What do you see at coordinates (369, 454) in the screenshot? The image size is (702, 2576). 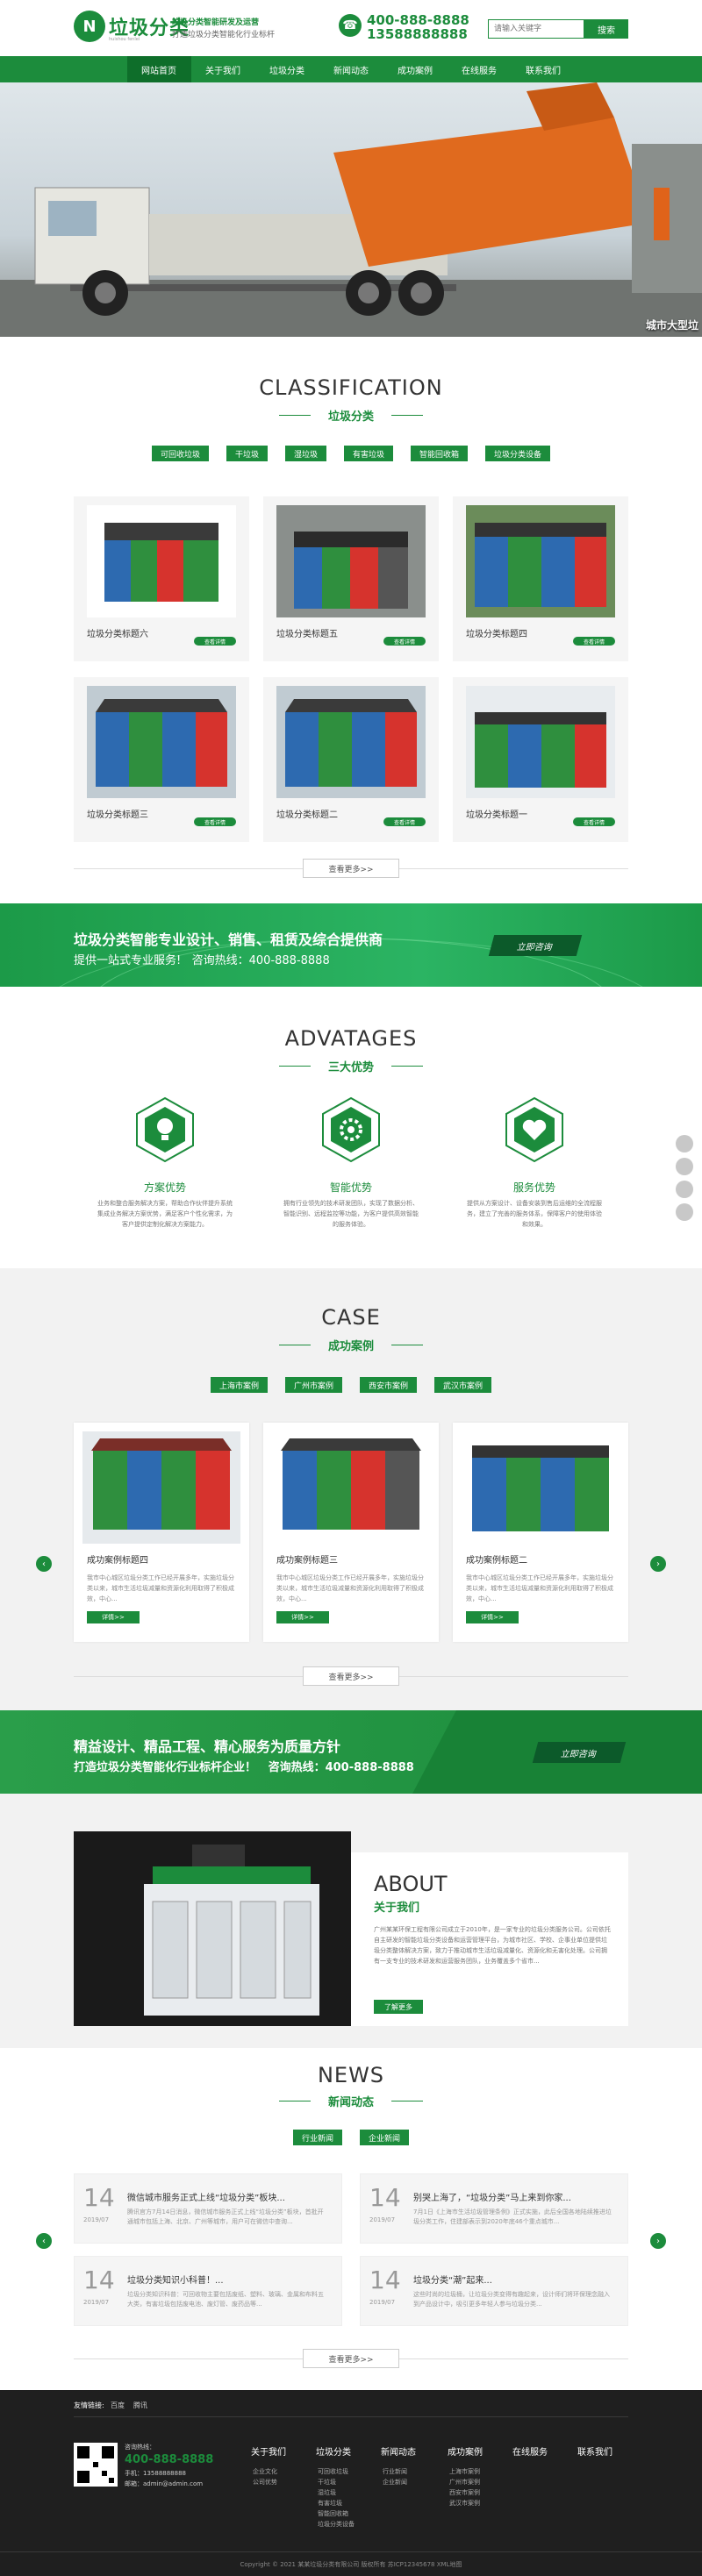 I see `tag-hazardous: 有害垃圾` at bounding box center [369, 454].